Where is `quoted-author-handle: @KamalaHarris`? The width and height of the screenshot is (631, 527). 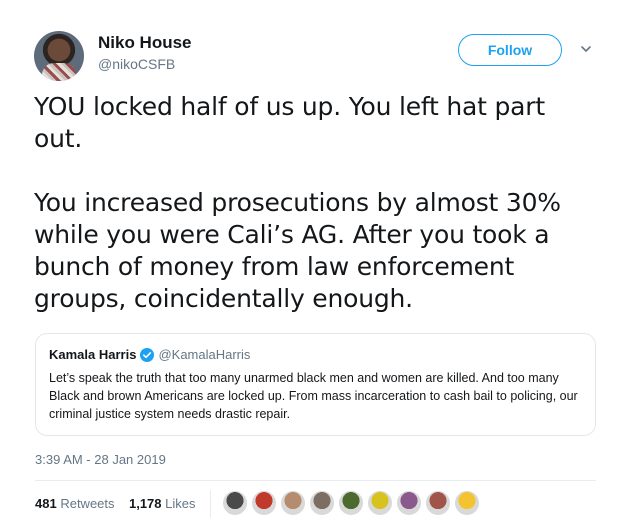 quoted-author-handle: @KamalaHarris is located at coordinates (204, 354).